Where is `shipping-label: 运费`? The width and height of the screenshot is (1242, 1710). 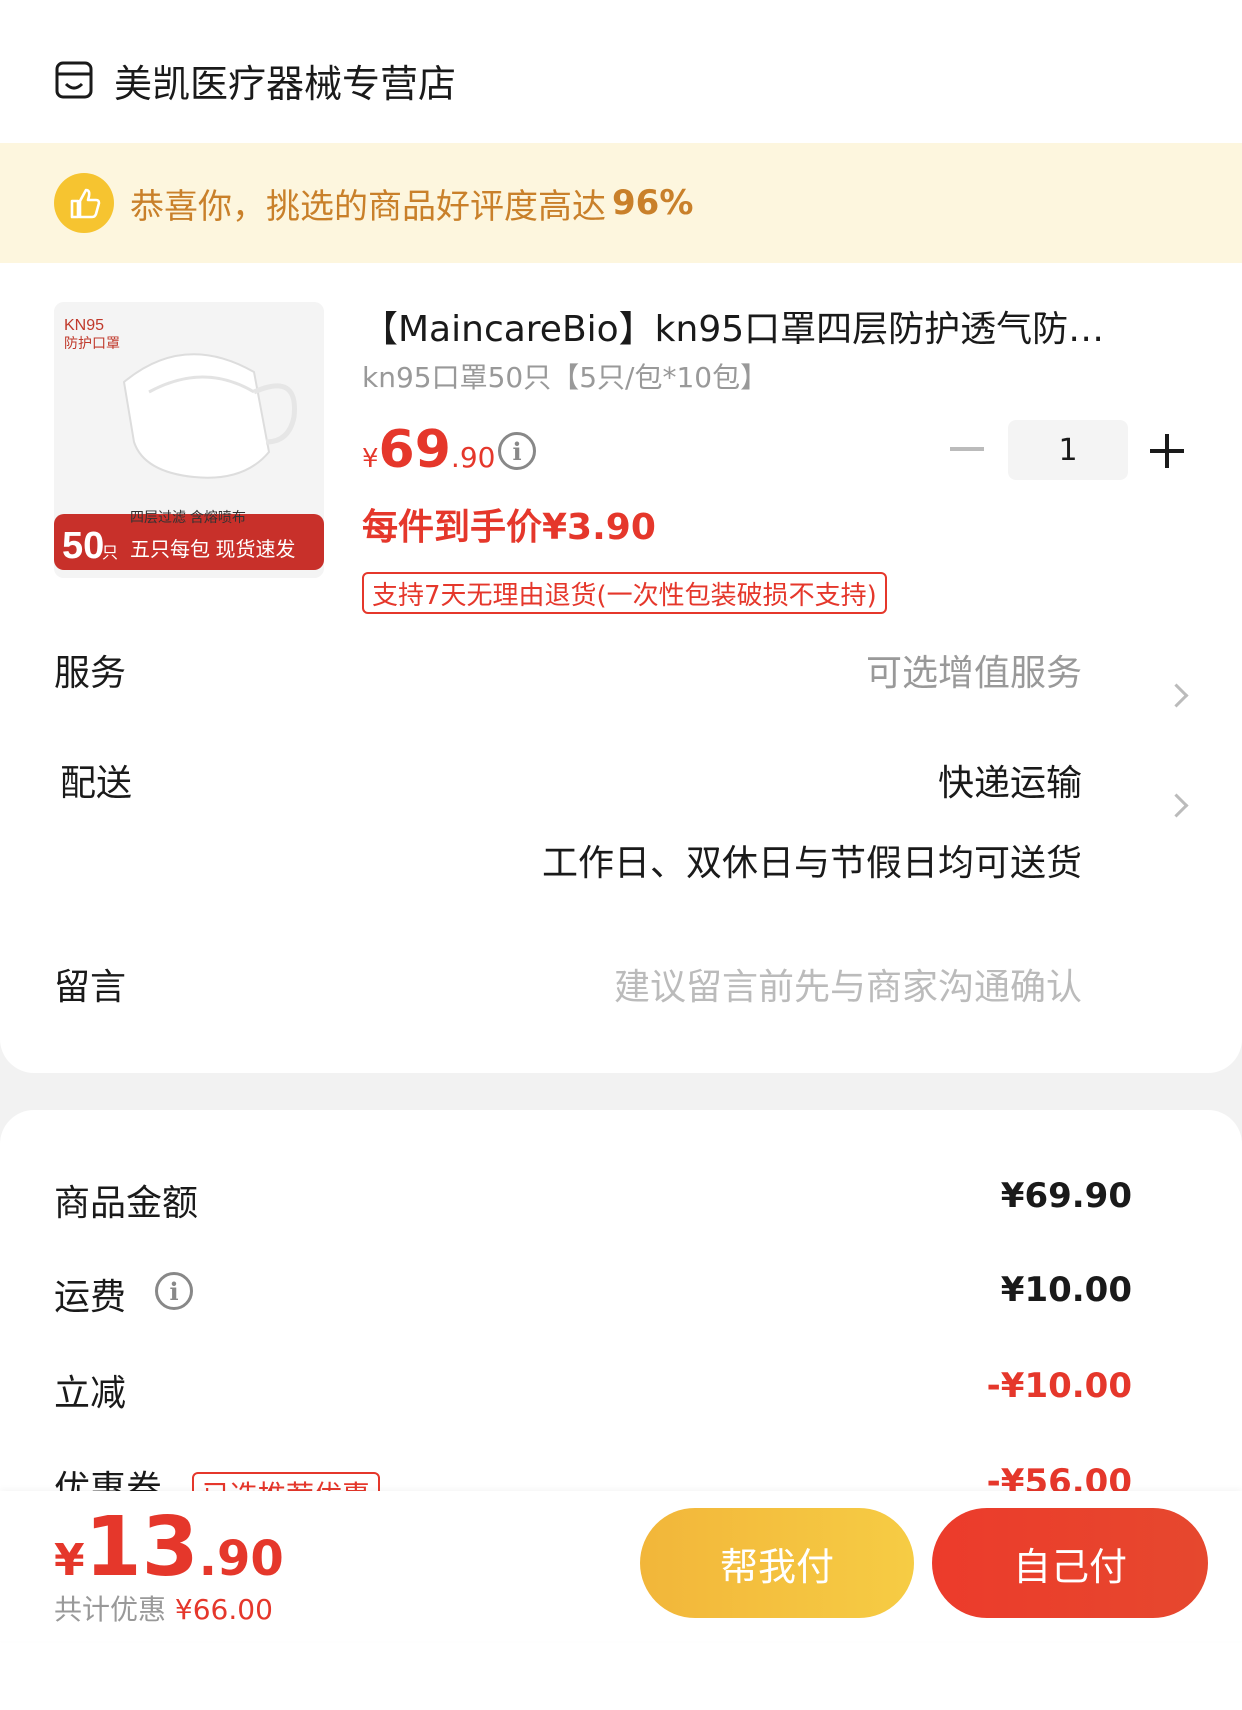
shipping-label: 运费 is located at coordinates (90, 1297).